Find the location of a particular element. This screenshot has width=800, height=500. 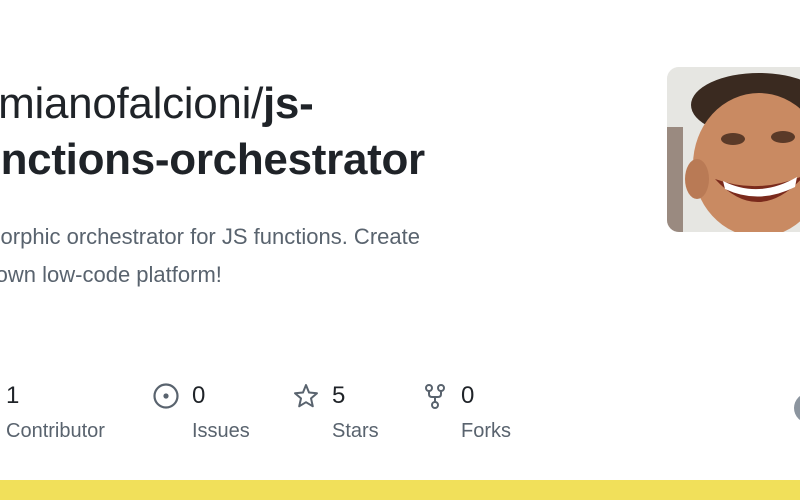

stars-label: Stars is located at coordinates (355, 431).